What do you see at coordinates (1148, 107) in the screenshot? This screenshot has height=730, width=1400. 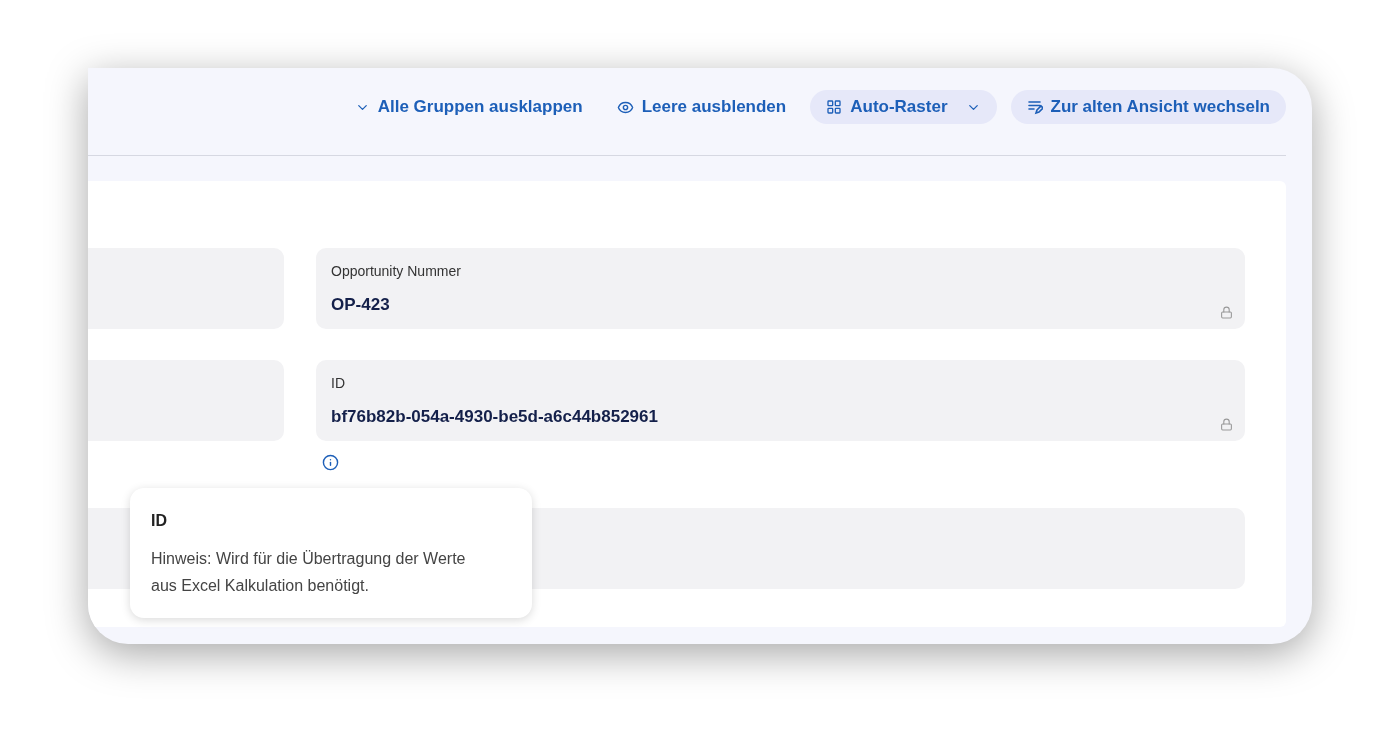 I see `toolbar-button: Zur alten Ansicht wechseln` at bounding box center [1148, 107].